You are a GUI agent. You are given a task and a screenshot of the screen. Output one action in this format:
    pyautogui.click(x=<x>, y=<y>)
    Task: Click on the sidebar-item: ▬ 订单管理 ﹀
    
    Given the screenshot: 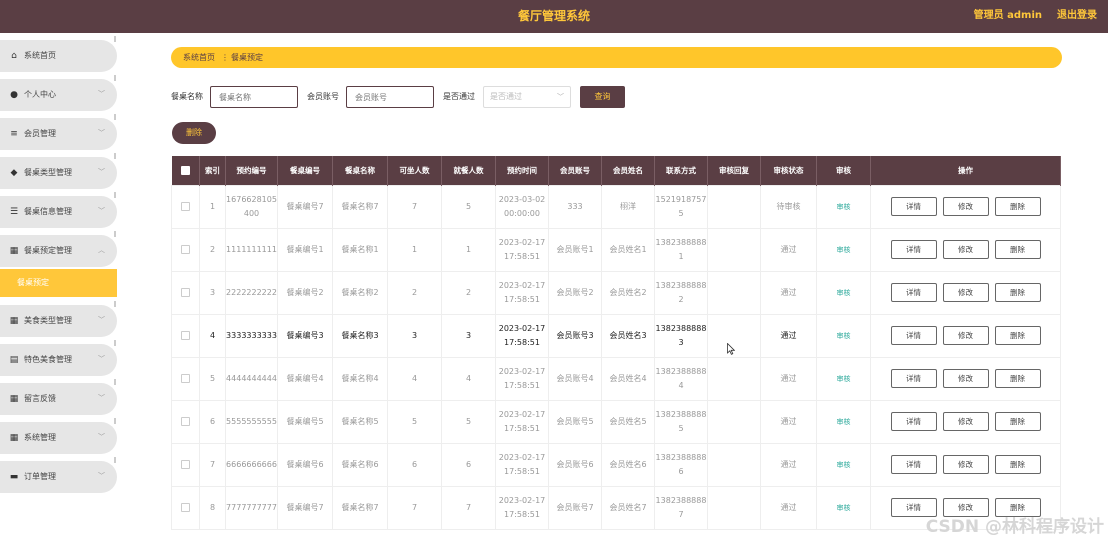 What is the action you would take?
    pyautogui.click(x=60, y=475)
    